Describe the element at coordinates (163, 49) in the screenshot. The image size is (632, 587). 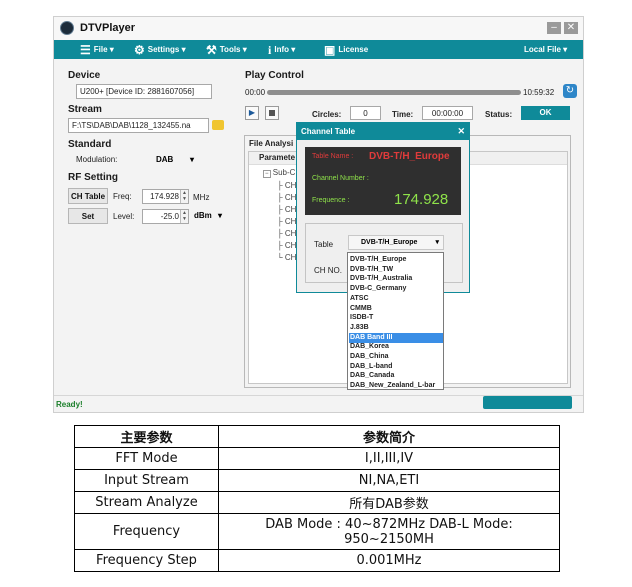
I see `menu-settings-label: Settings` at that location.